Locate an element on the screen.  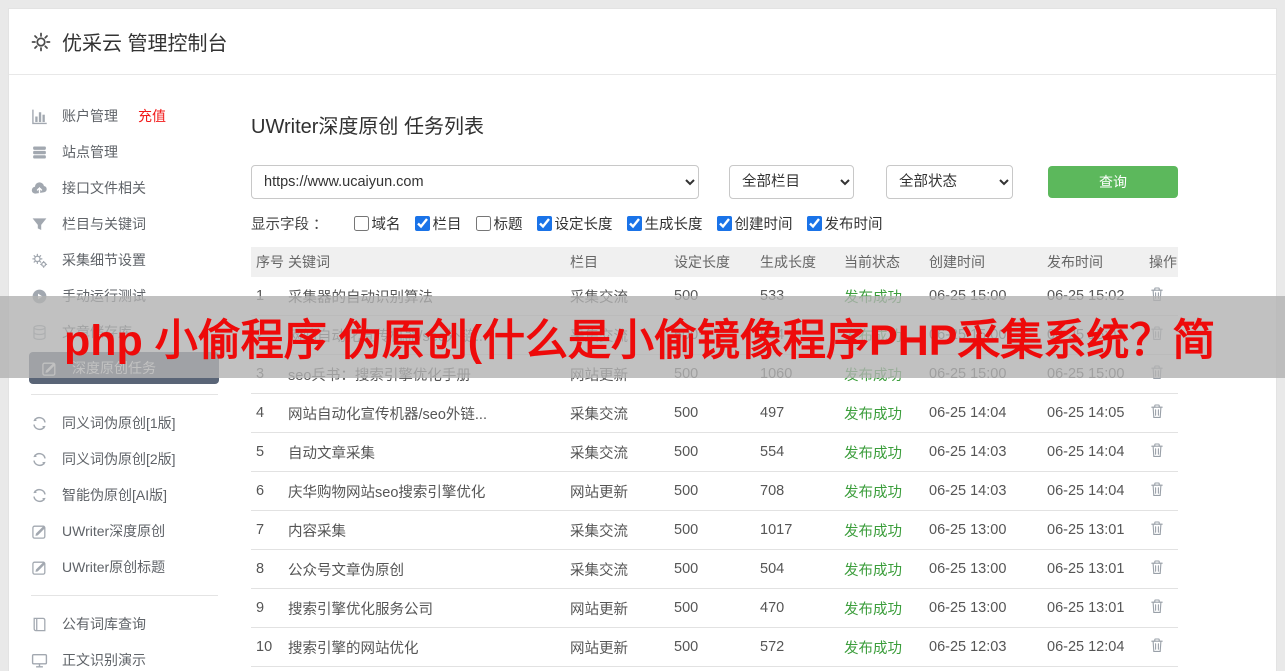
field-checkbox: 创建时间 is located at coordinates (754, 223).